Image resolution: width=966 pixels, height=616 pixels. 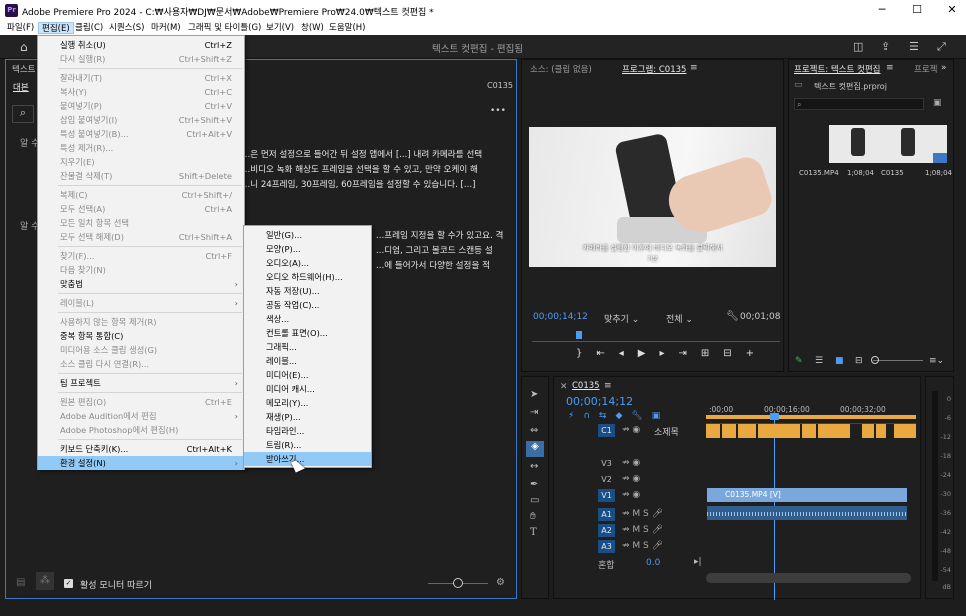 I want to click on tab-text: 텍스트, so click(x=23, y=69).